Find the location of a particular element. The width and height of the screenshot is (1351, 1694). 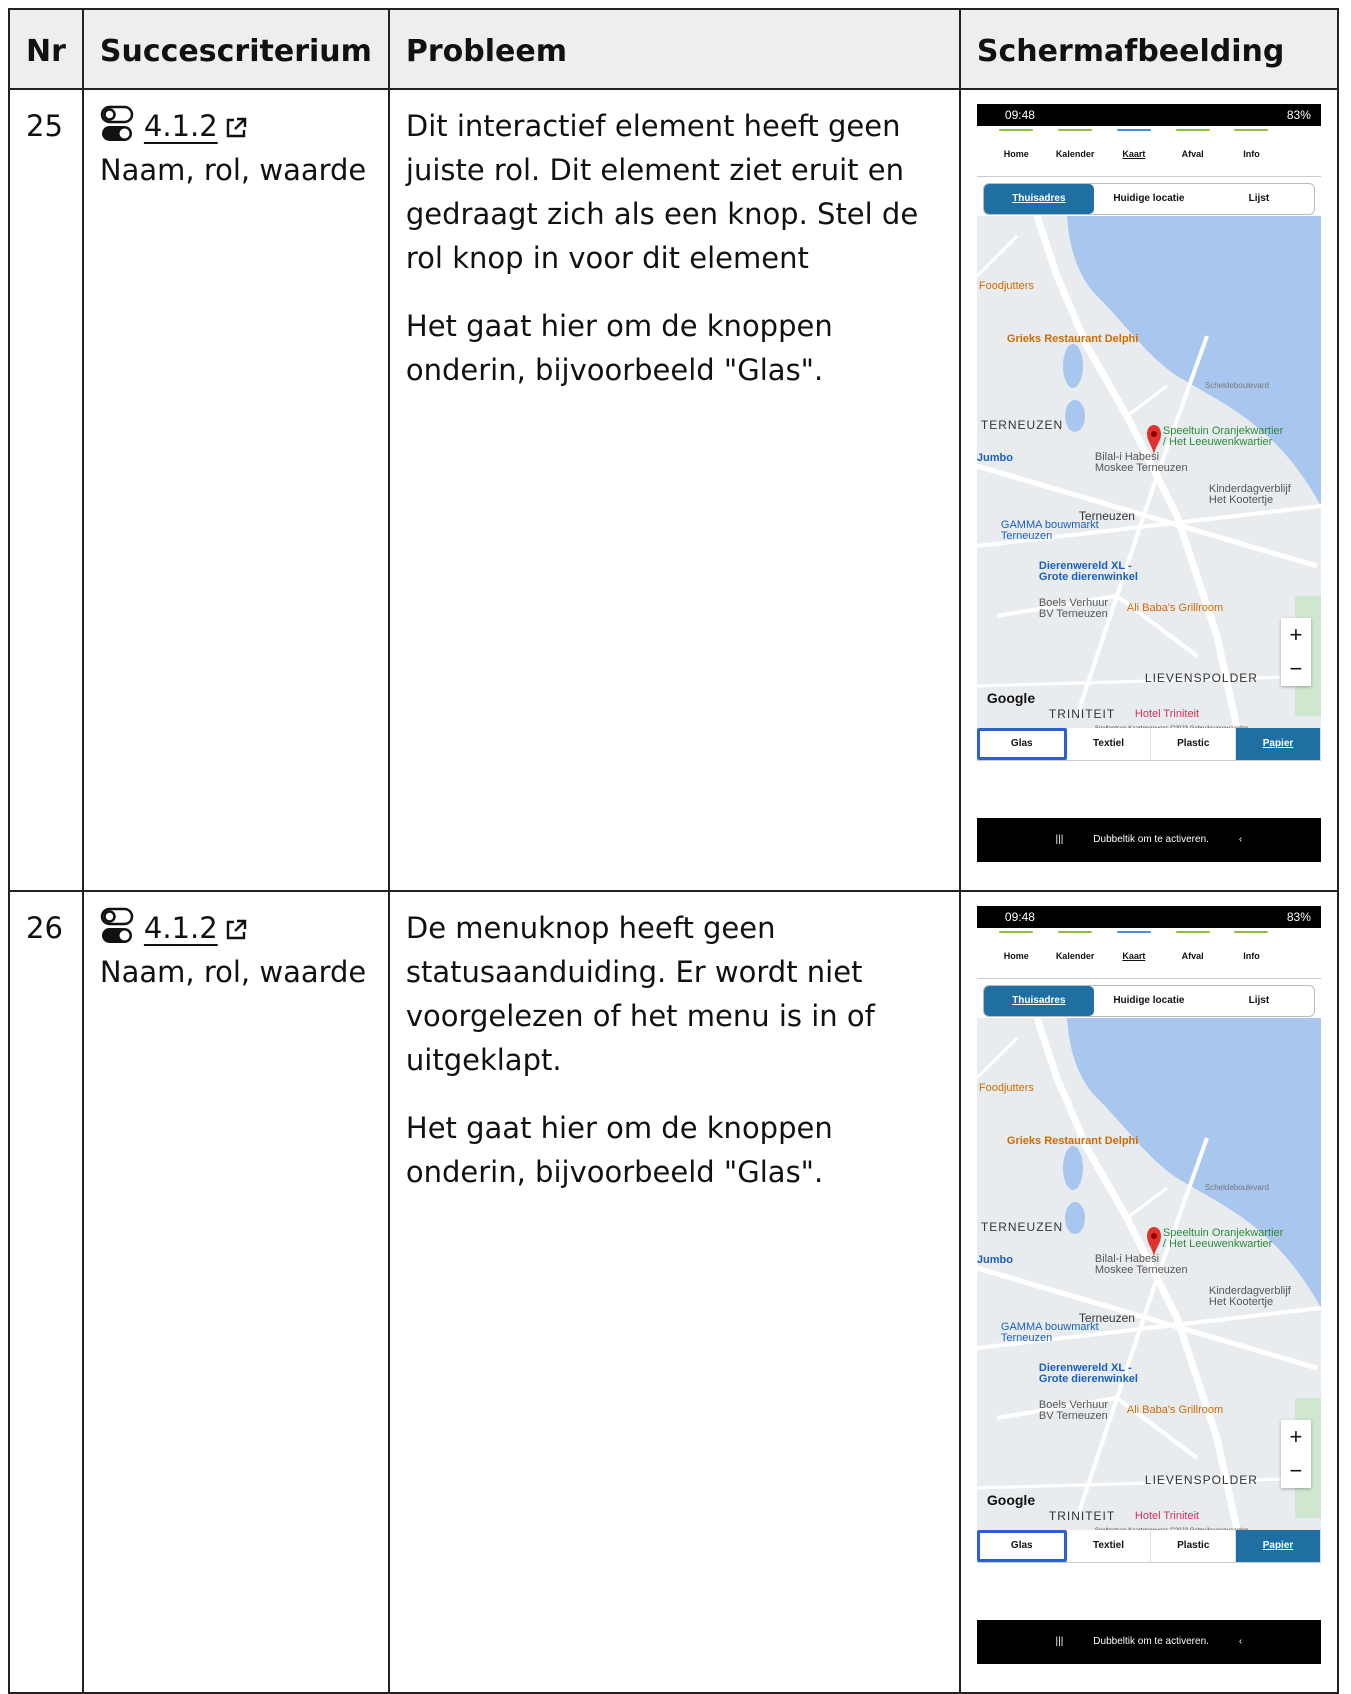

google-logo: Google is located at coordinates (1011, 698).